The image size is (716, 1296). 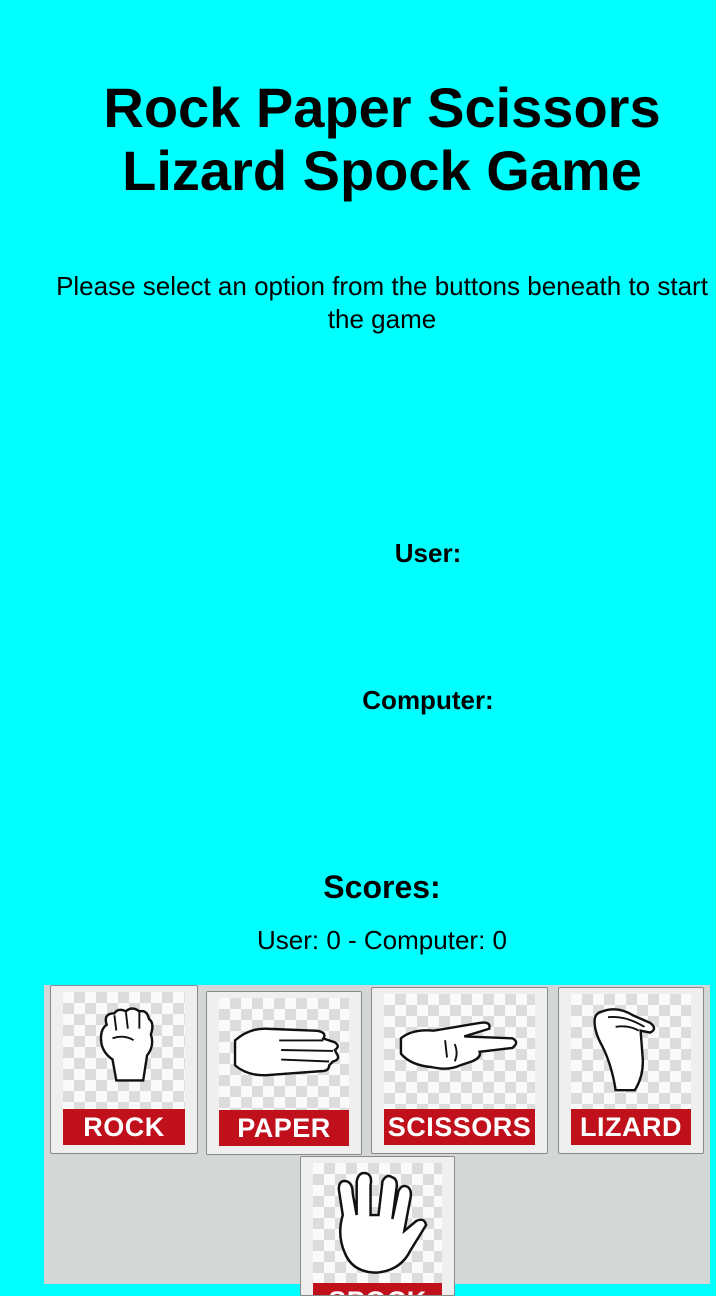 I want to click on paper-label: PAPER, so click(x=284, y=1128).